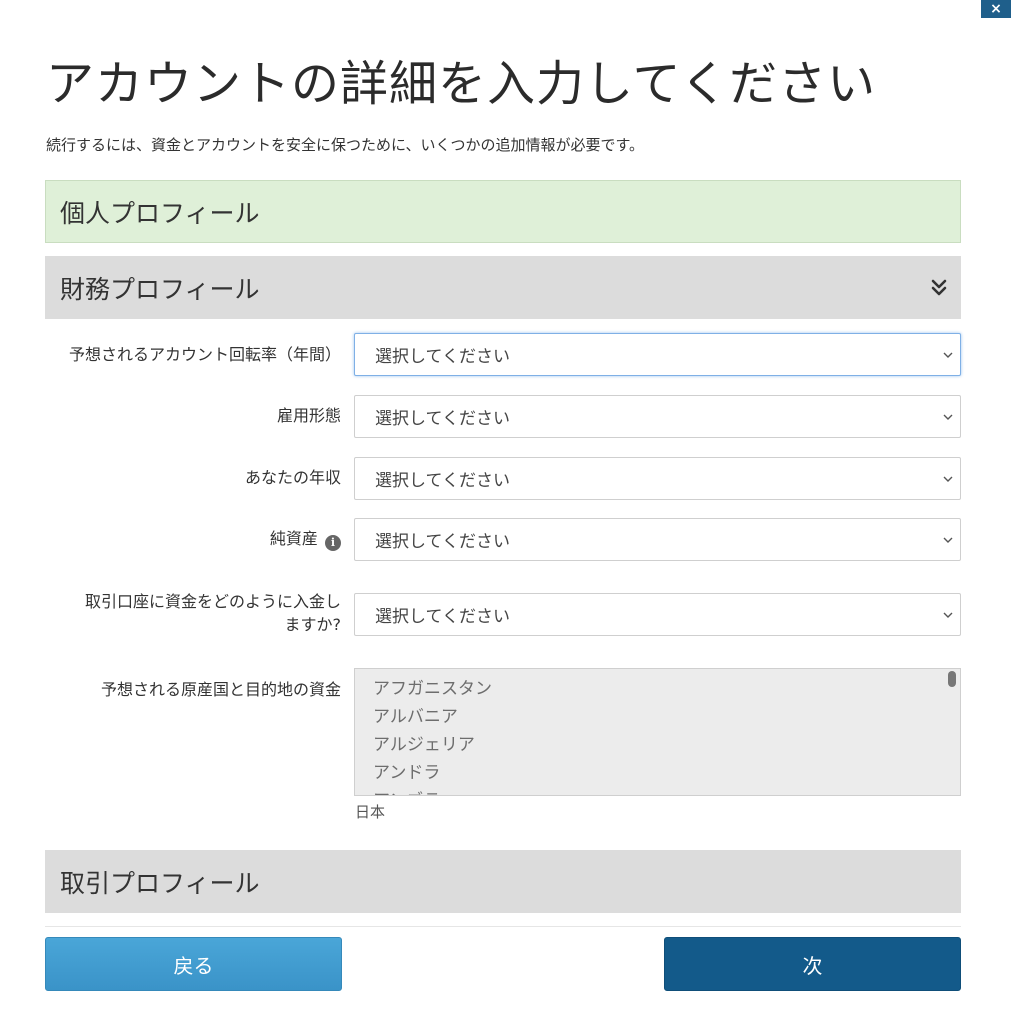 This screenshot has height=1024, width=1011. Describe the element at coordinates (666, 791) in the screenshot. I see `country-option: アンゴラ` at that location.